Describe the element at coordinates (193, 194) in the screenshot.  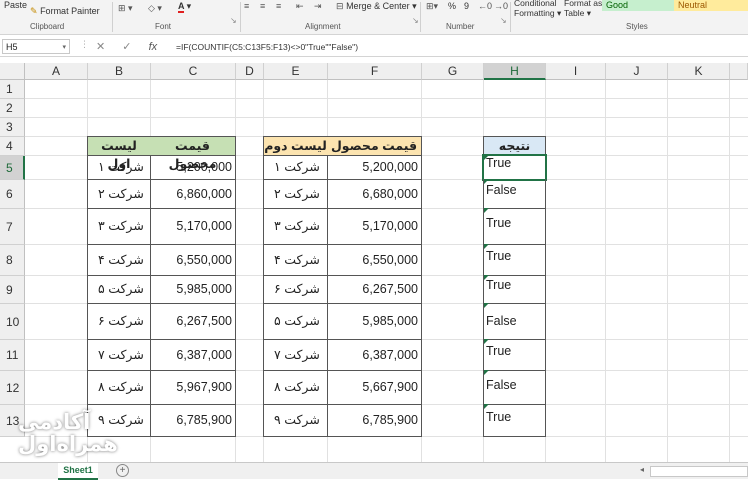
I see `table1-price-cell: 6,860,000` at that location.